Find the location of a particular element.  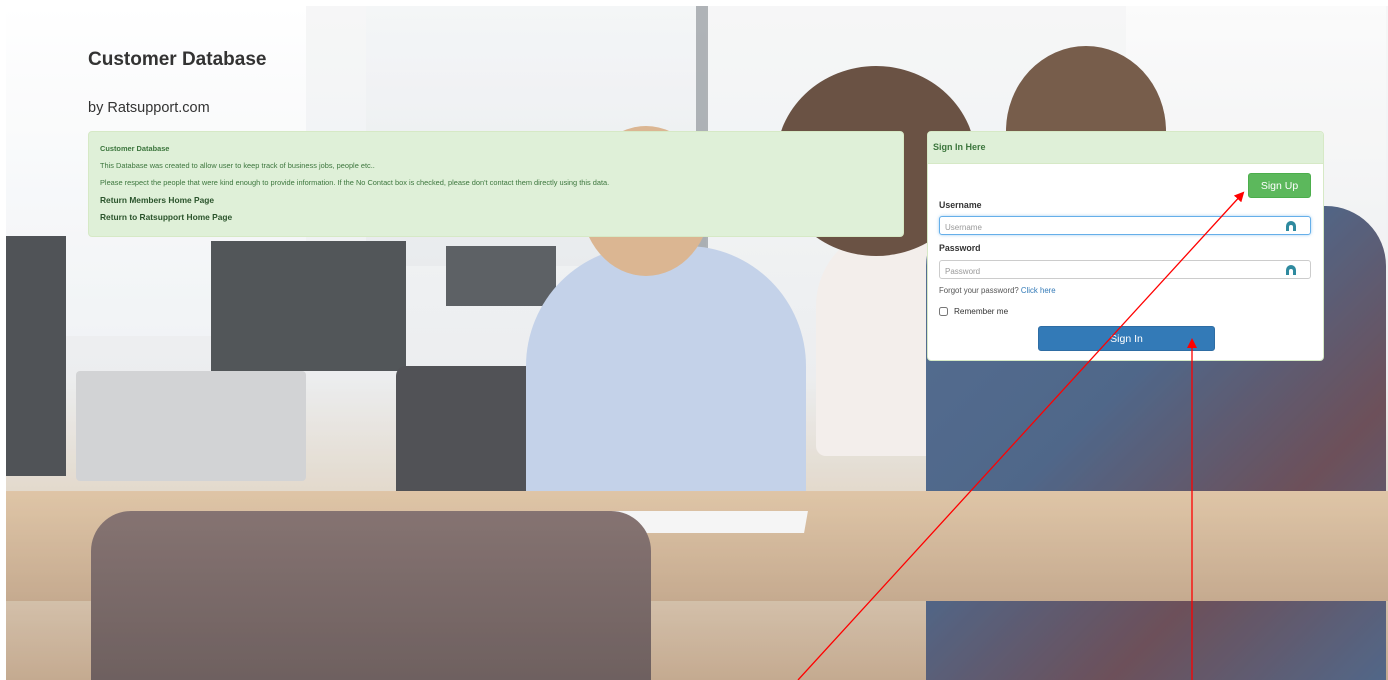

sign-in-panel-heading: Sign In Here is located at coordinates (1125, 148).